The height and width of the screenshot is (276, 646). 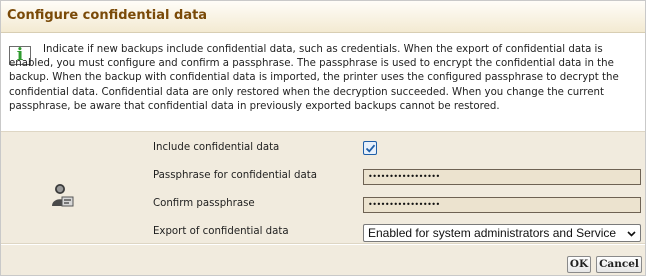 I want to click on dialog-titlebar: Configure confidential data, so click(x=323, y=17).